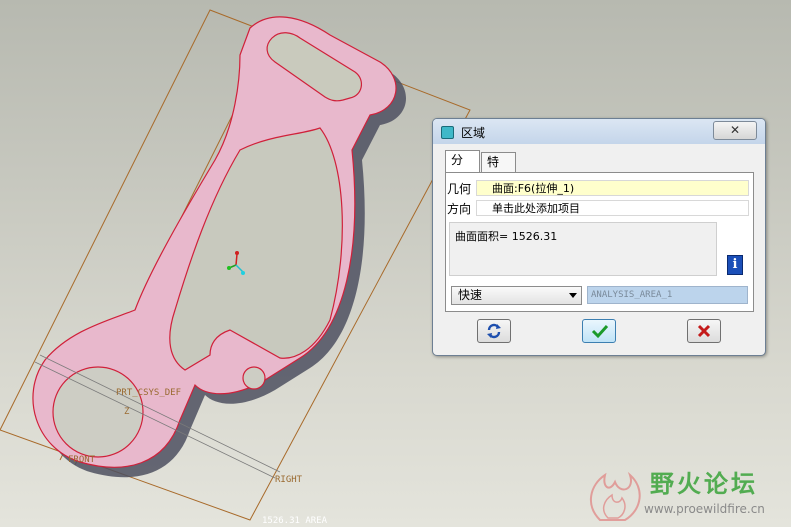  Describe the element at coordinates (704, 509) in the screenshot. I see `watermark-url: www.proewildfire.cn` at that location.